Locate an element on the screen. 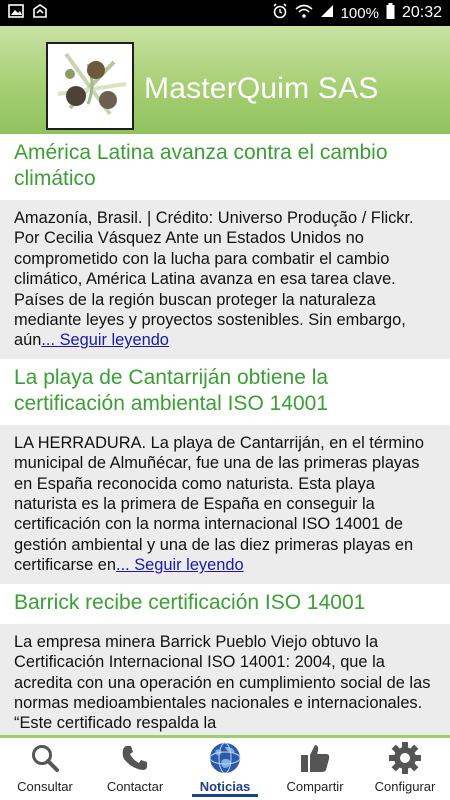  clock: 20:32 is located at coordinates (421, 12).